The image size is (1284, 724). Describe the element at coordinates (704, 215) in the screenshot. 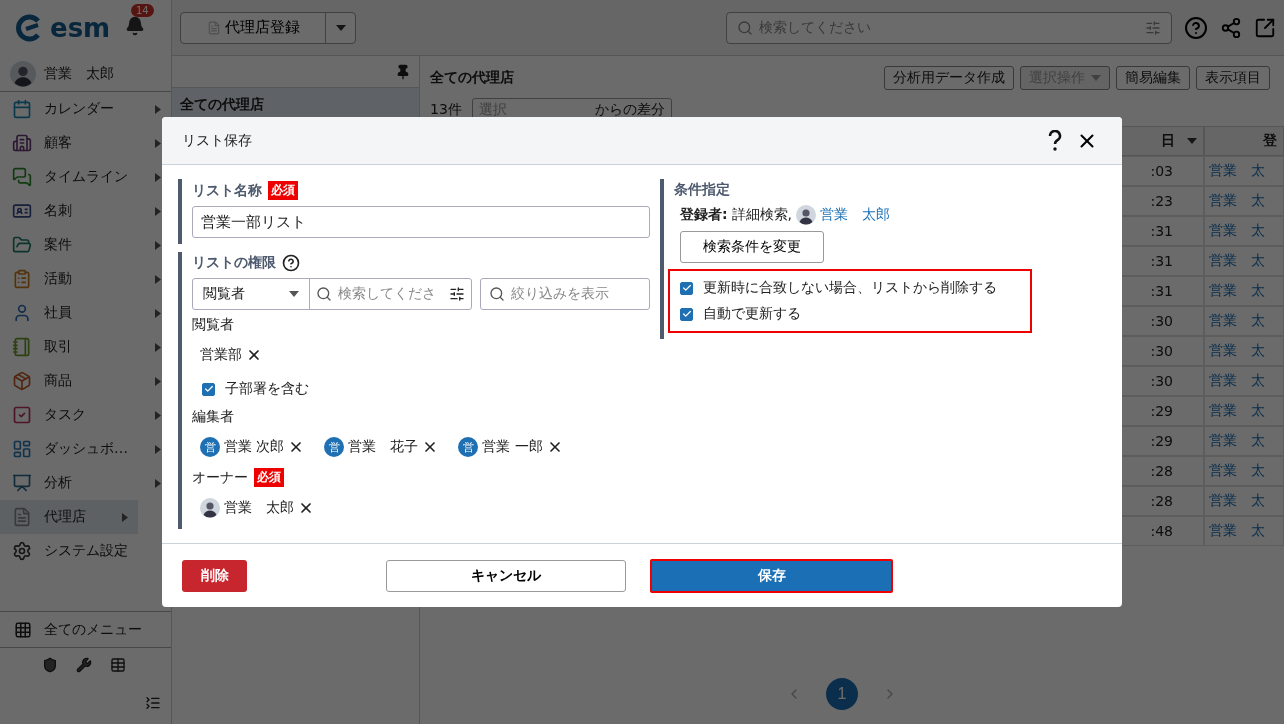

I see `field-label: 登録者:` at that location.